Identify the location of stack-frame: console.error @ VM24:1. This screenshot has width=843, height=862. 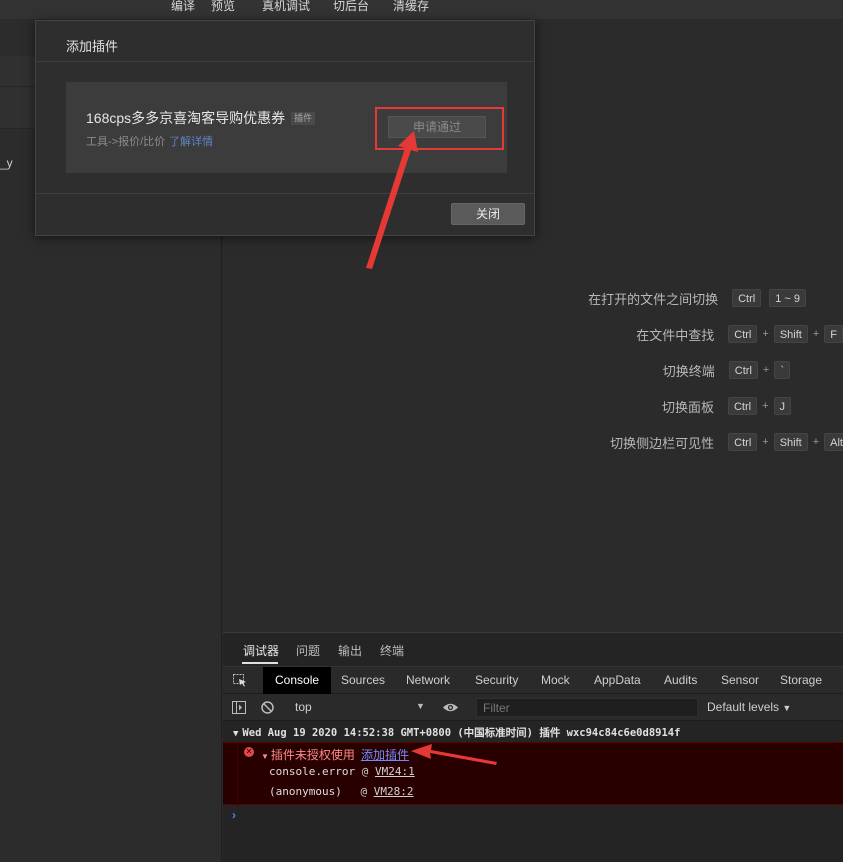
(342, 771).